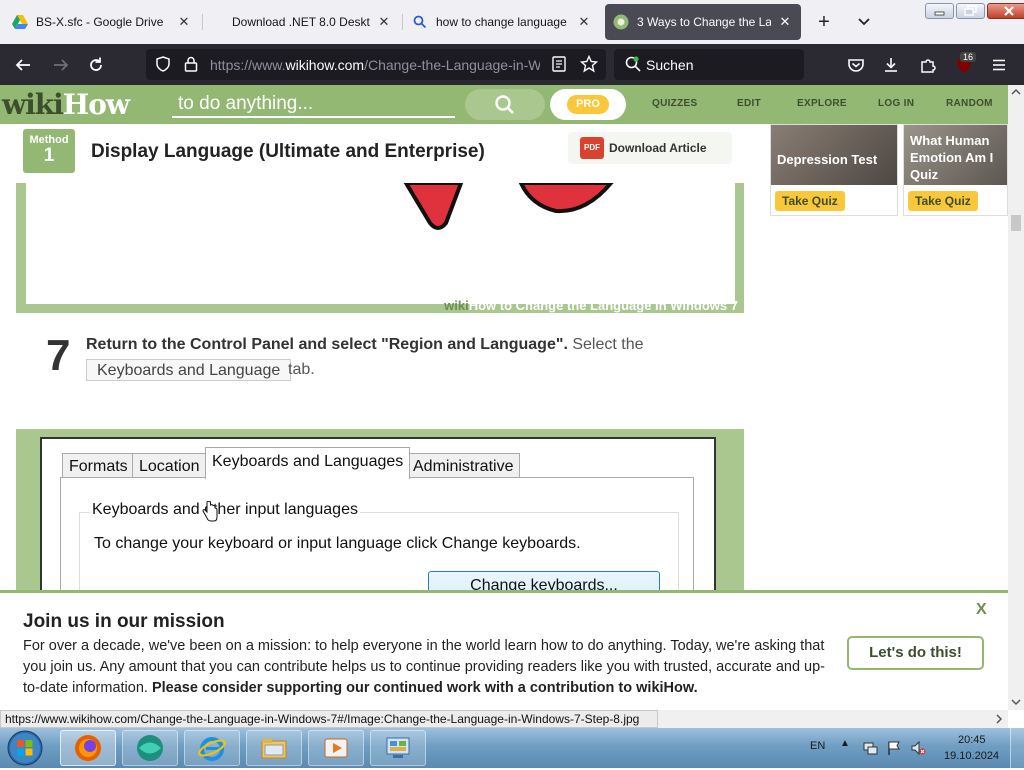 This screenshot has height=770, width=1024. I want to click on quiz-card-human-emotion: What Human Emotion Am I Quiz Take Quiz, so click(955, 170).